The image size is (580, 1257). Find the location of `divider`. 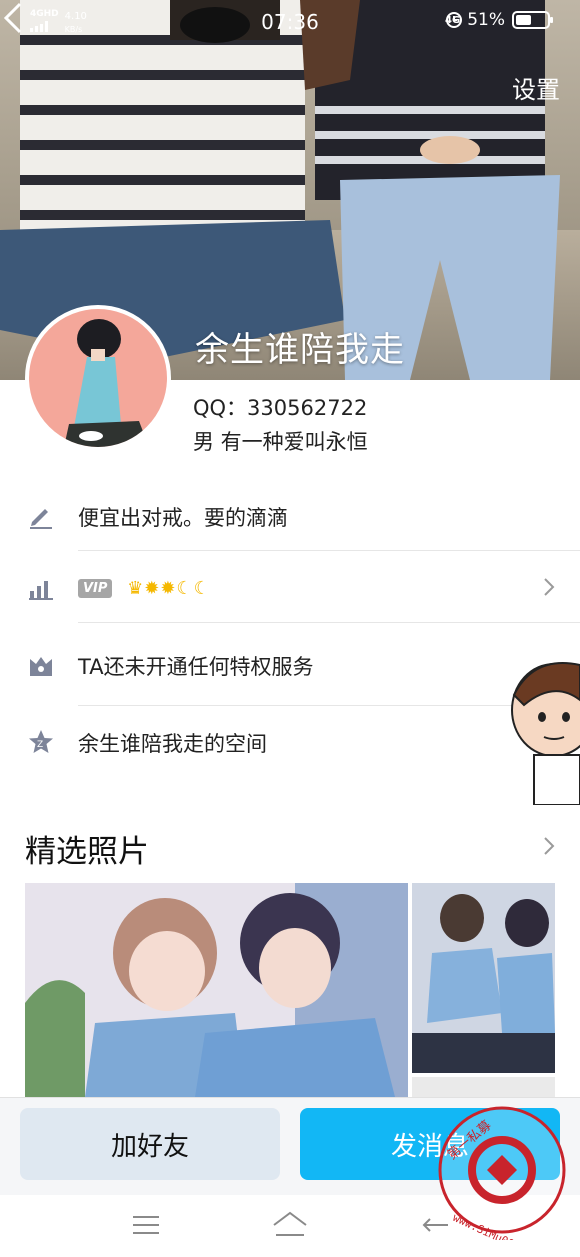

divider is located at coordinates (329, 622).